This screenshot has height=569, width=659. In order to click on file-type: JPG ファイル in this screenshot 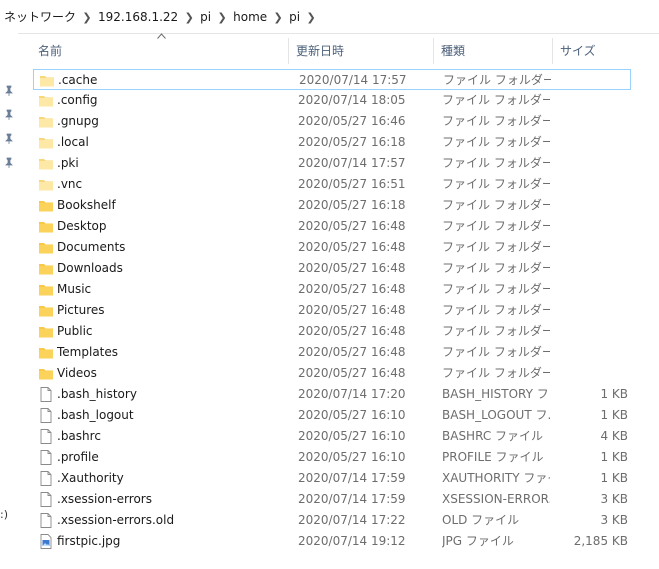, I will do `click(478, 541)`.